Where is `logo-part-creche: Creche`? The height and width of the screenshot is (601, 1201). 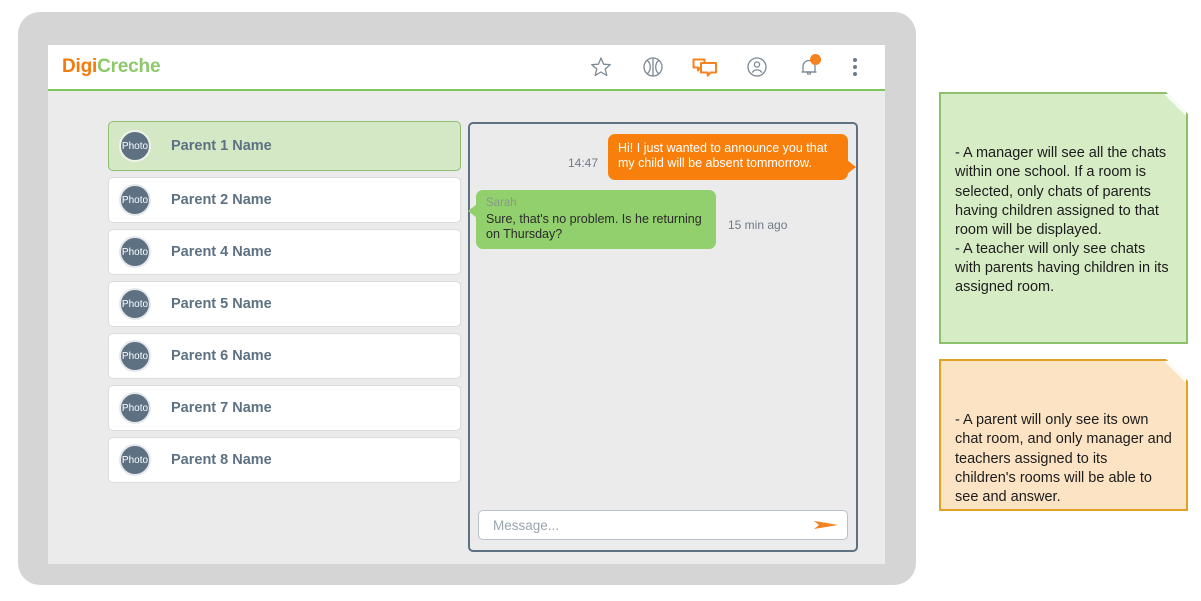 logo-part-creche: Creche is located at coordinates (129, 66).